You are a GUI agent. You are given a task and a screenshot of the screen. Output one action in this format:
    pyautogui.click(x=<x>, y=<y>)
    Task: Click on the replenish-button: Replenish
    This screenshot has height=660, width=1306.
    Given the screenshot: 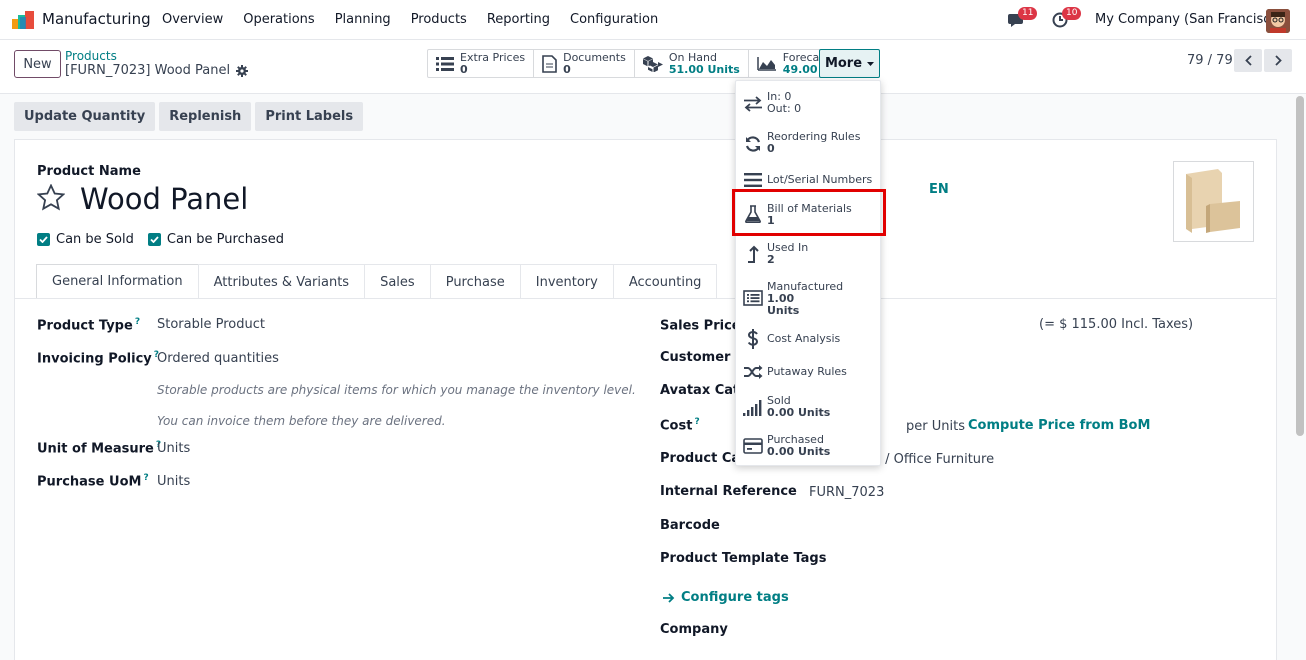 What is the action you would take?
    pyautogui.click(x=205, y=116)
    